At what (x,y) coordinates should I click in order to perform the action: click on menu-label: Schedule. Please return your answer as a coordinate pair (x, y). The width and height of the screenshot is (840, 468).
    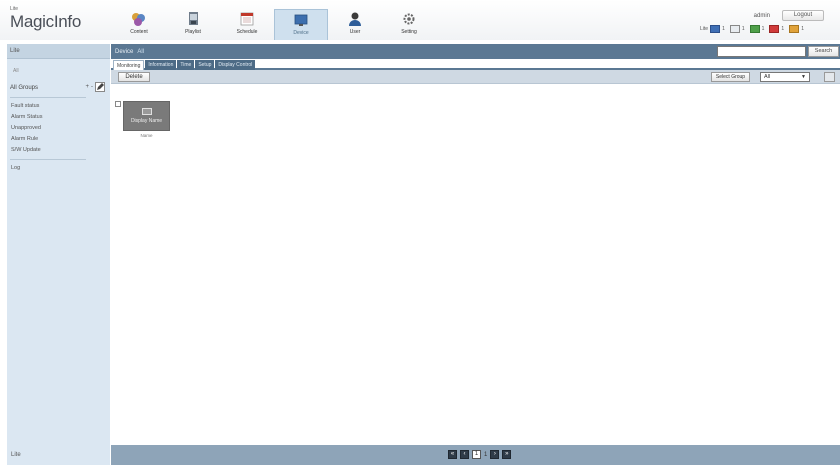
    Looking at the image, I should click on (247, 32).